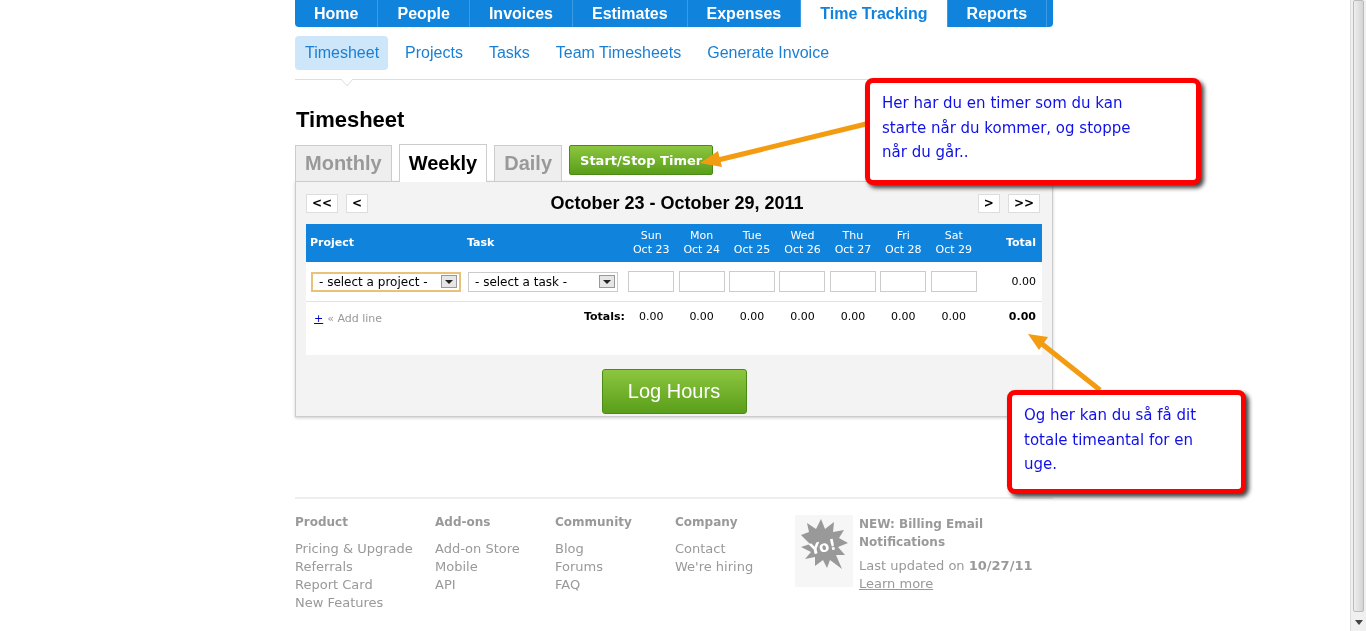 The height and width of the screenshot is (631, 1366). What do you see at coordinates (521, 13) in the screenshot?
I see `nav-tab: Invoices` at bounding box center [521, 13].